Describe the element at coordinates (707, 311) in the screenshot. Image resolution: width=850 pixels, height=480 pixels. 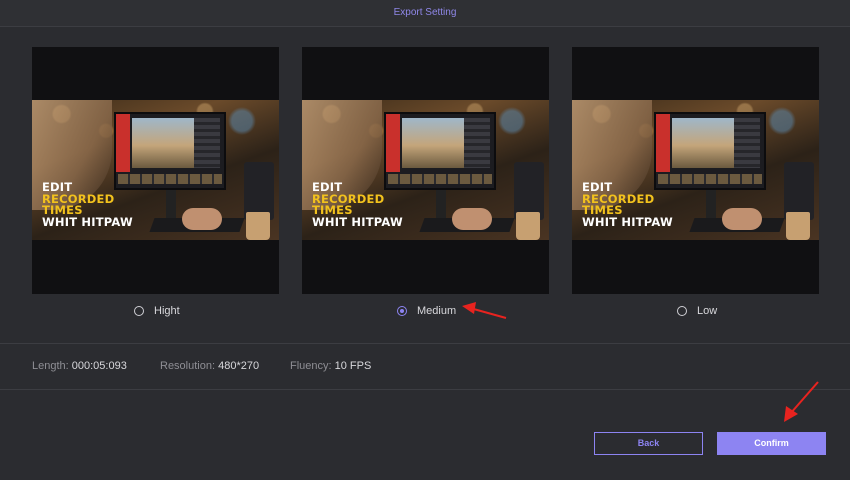
I see `quality-option-label: Low` at that location.